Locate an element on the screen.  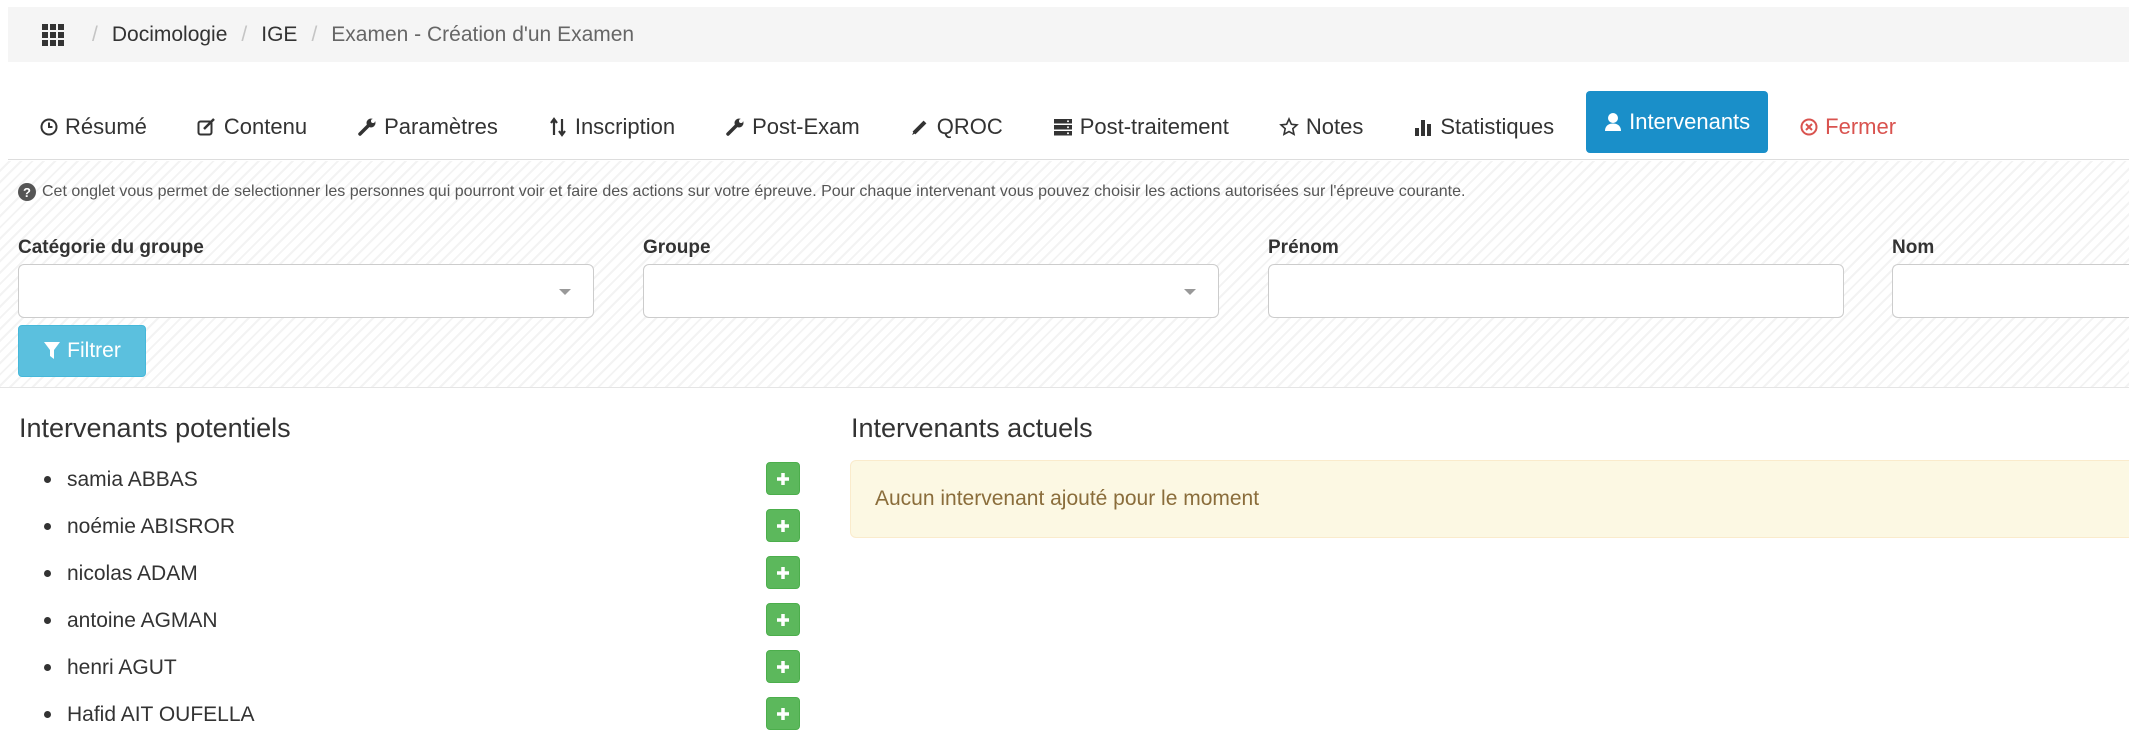
edit-icon is located at coordinates (207, 127).